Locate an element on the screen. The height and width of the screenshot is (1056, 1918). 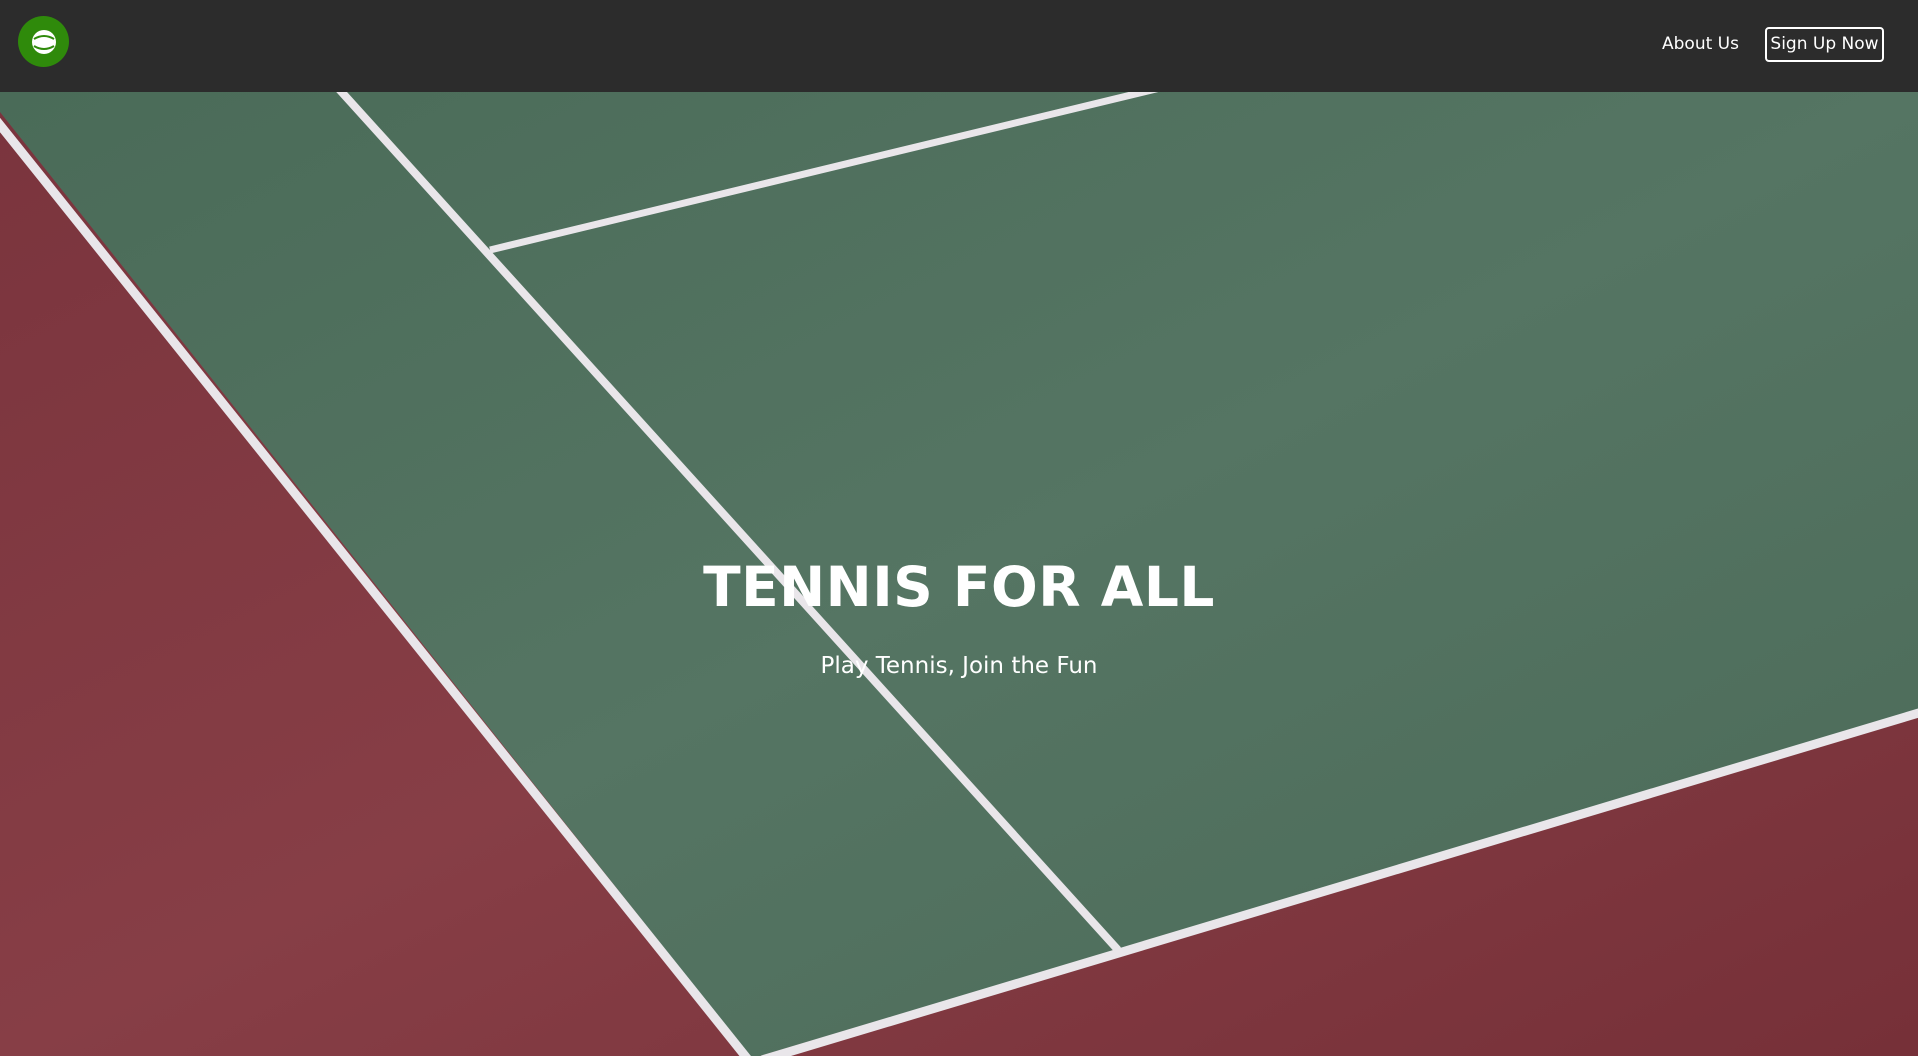
top-navbar: About Us Sign Up Now is located at coordinates (959, 46).